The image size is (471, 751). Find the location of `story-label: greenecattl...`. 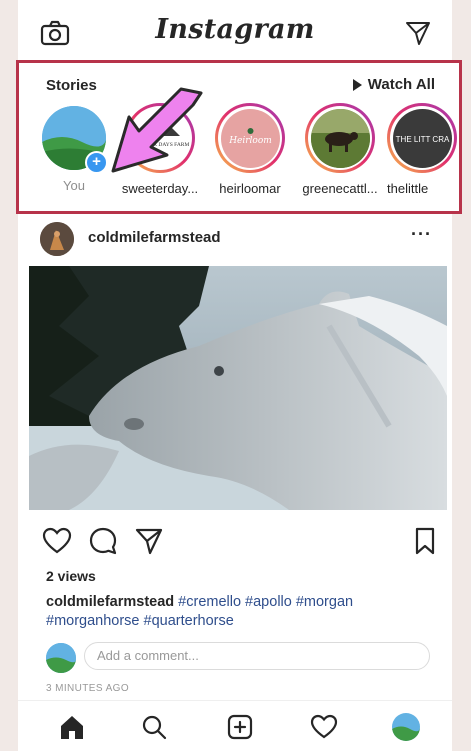

story-label: greenecattl... is located at coordinates (340, 188).